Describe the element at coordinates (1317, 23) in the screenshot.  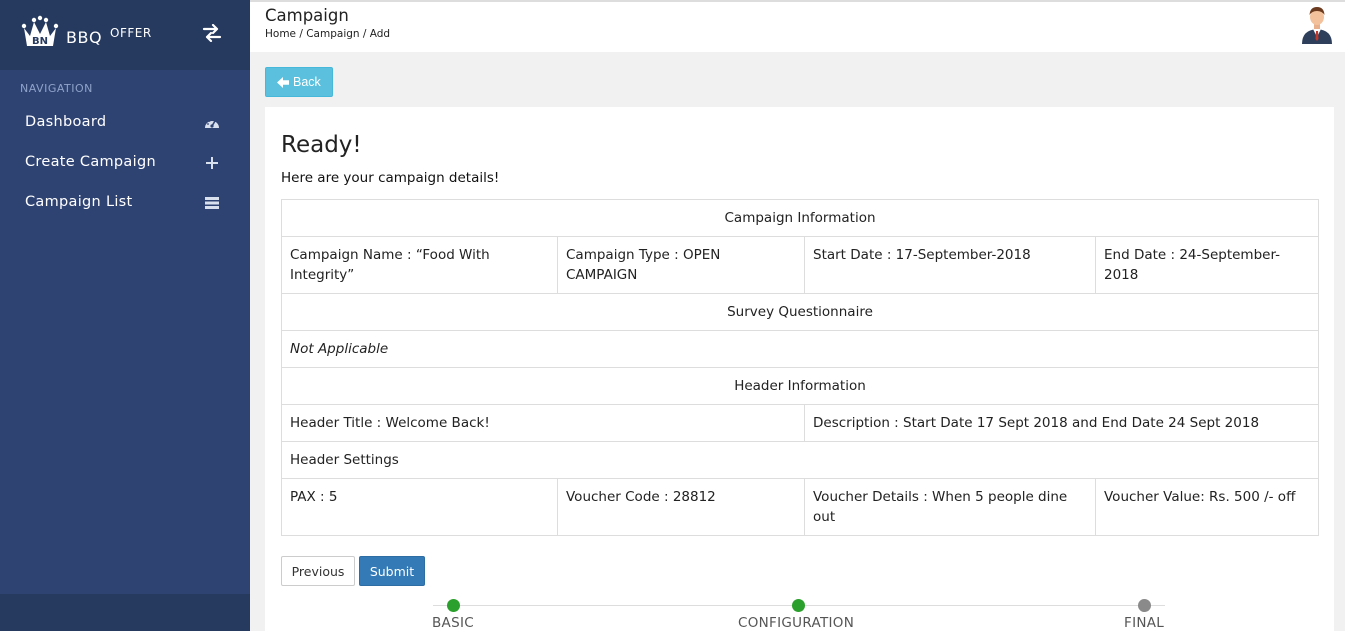
I see `user-avatar-icon` at that location.